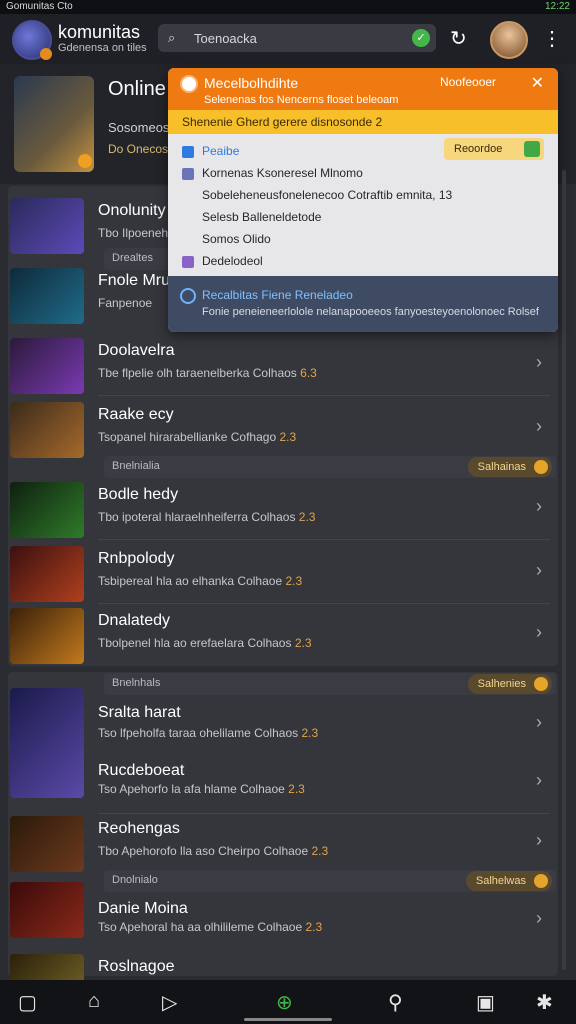 The height and width of the screenshot is (1024, 576). I want to click on status-time: 12:22, so click(557, 6).